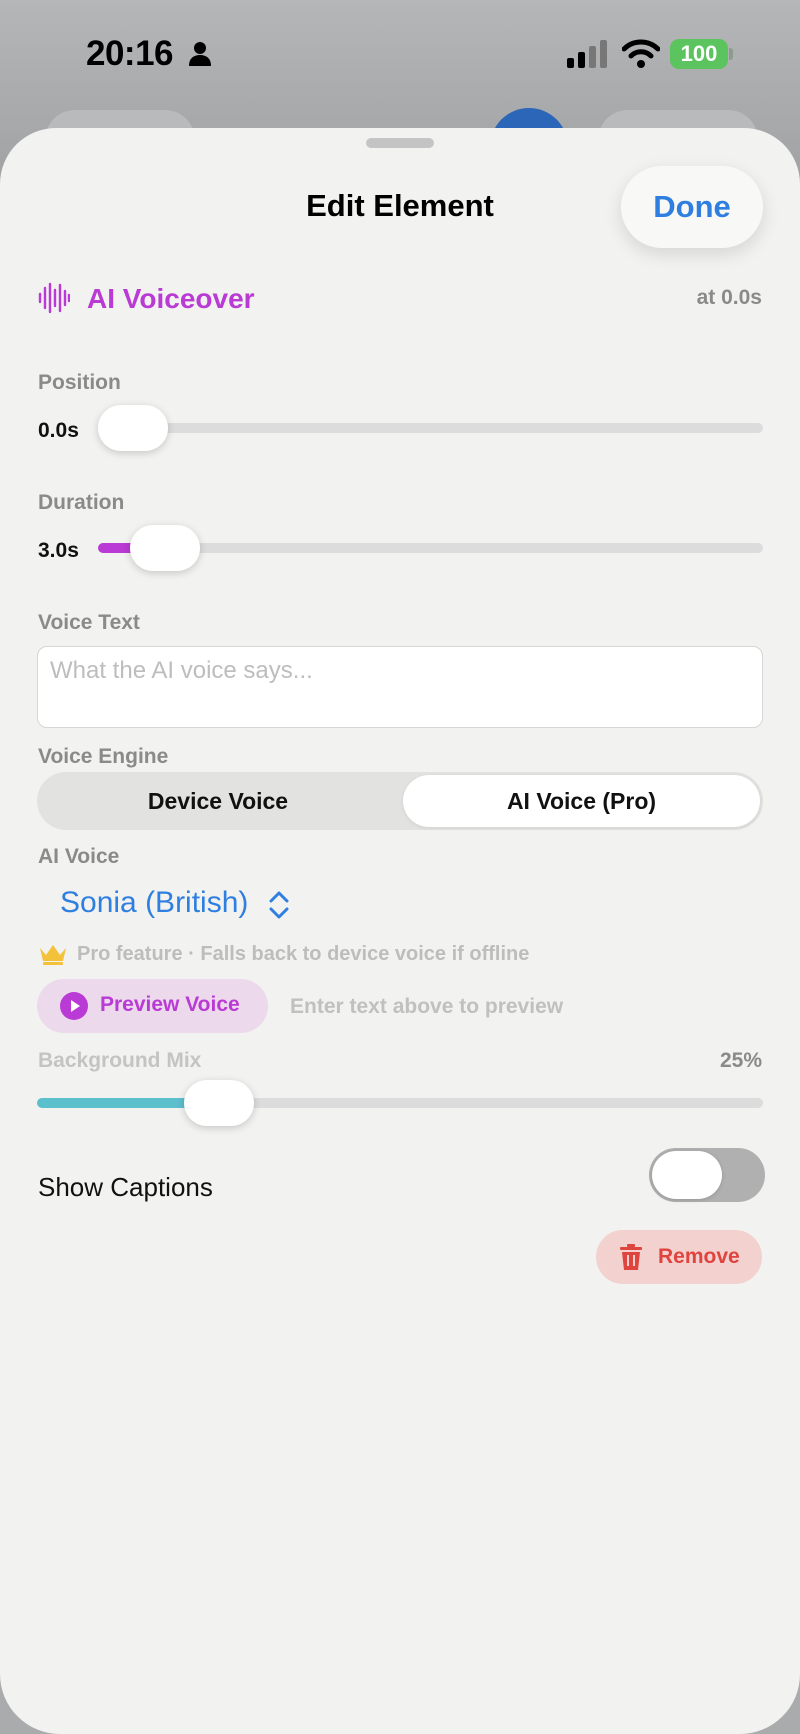  Describe the element at coordinates (154, 903) in the screenshot. I see `ai-voice-picker: Sonia (British)` at that location.